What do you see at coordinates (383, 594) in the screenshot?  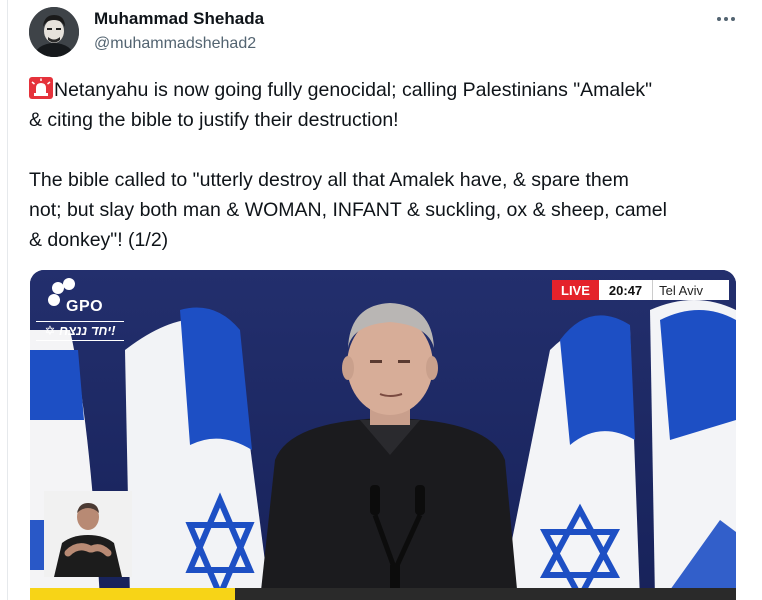 I see `video-progress-bar` at bounding box center [383, 594].